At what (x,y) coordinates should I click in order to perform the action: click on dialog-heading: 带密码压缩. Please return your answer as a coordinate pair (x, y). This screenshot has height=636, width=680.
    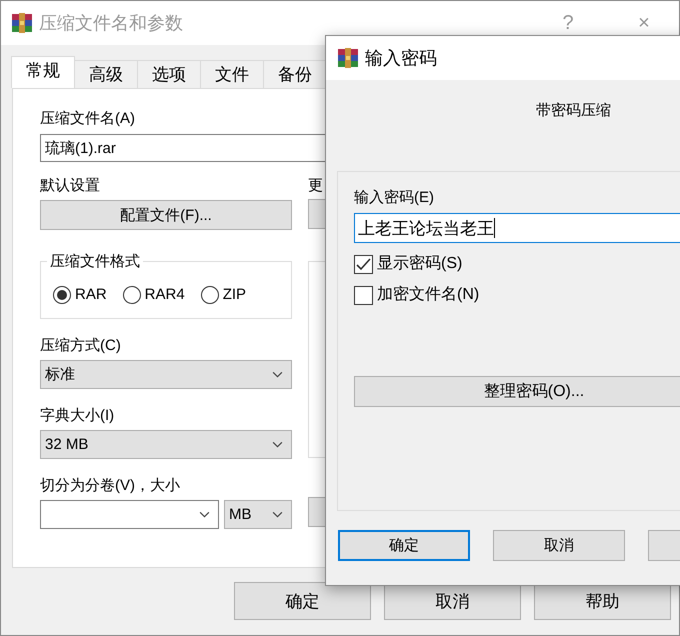
    Looking at the image, I should click on (574, 111).